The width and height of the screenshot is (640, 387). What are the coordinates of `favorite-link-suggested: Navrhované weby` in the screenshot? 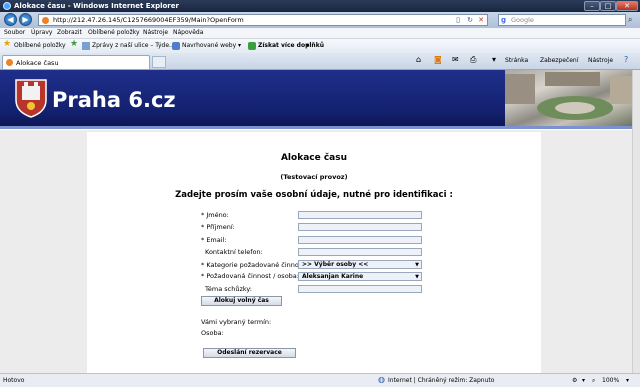 It's located at (209, 45).